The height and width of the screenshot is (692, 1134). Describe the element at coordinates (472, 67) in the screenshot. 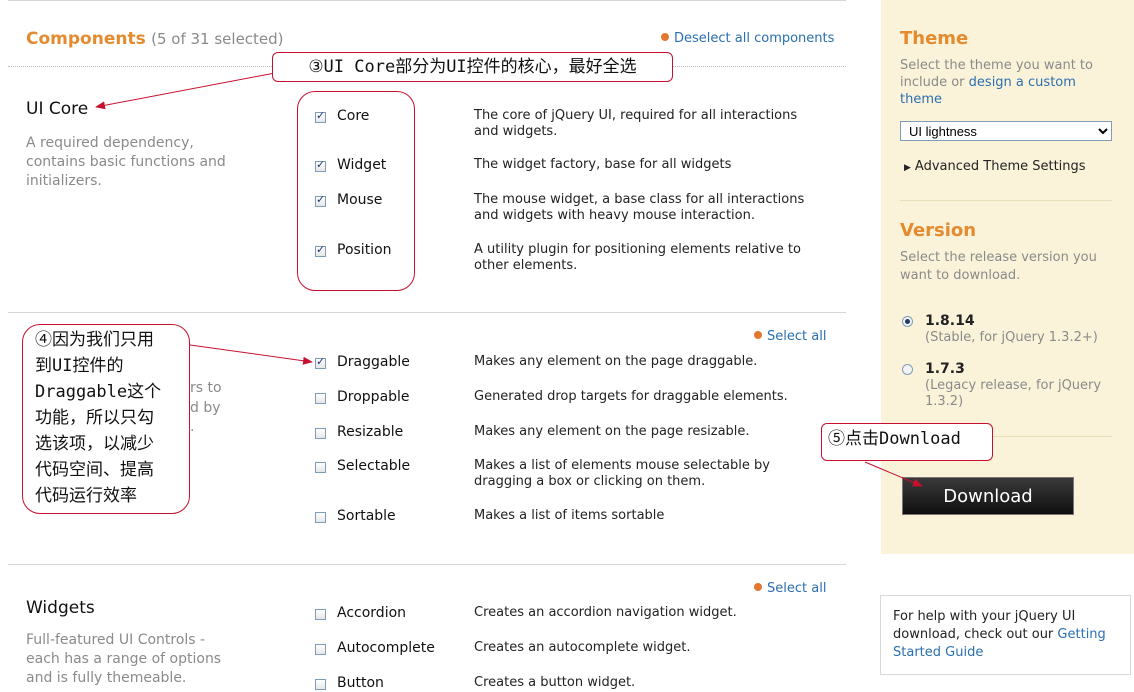

I see `annotation-callout-3: ③UI Core部分为UI控件的核心，最好全选` at that location.